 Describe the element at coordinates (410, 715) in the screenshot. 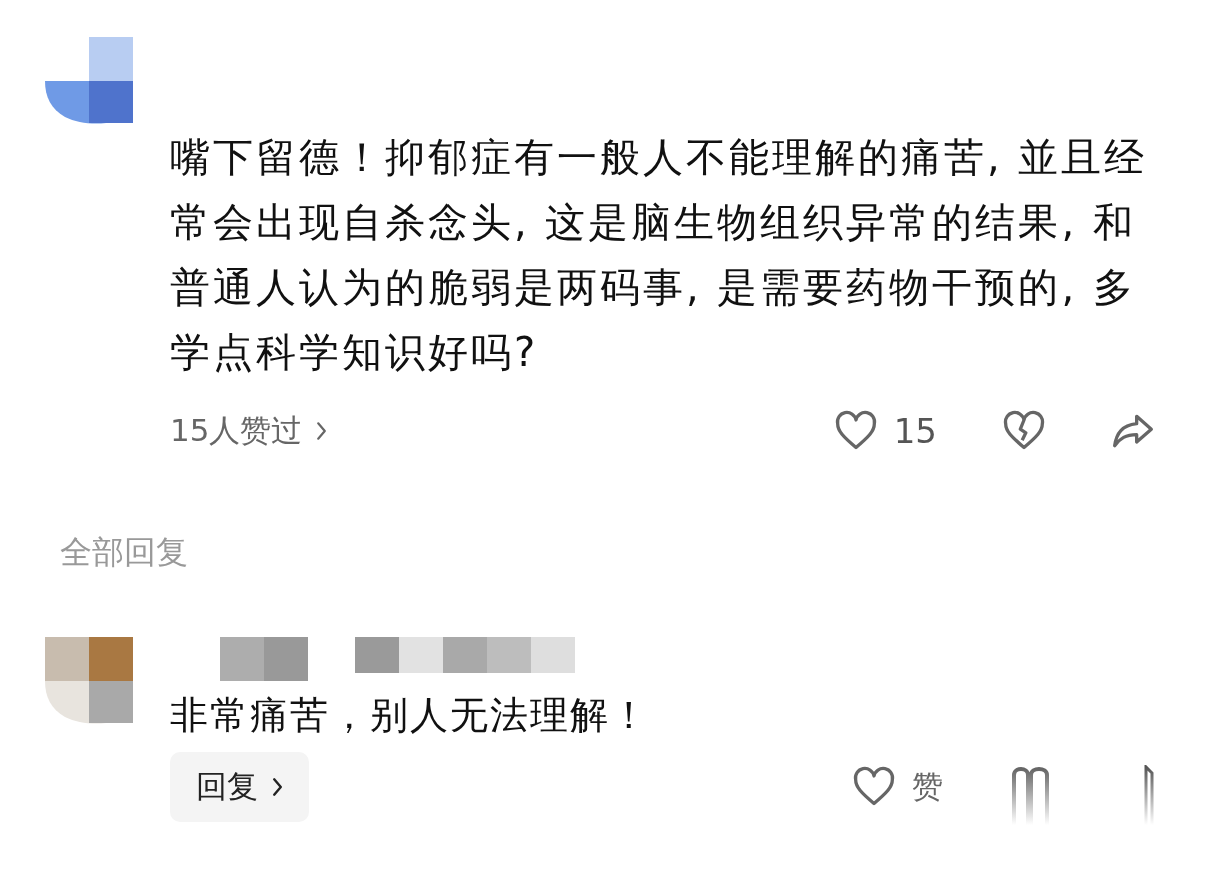

I see `reply-text: 非常痛苦，别人无法理解！` at that location.